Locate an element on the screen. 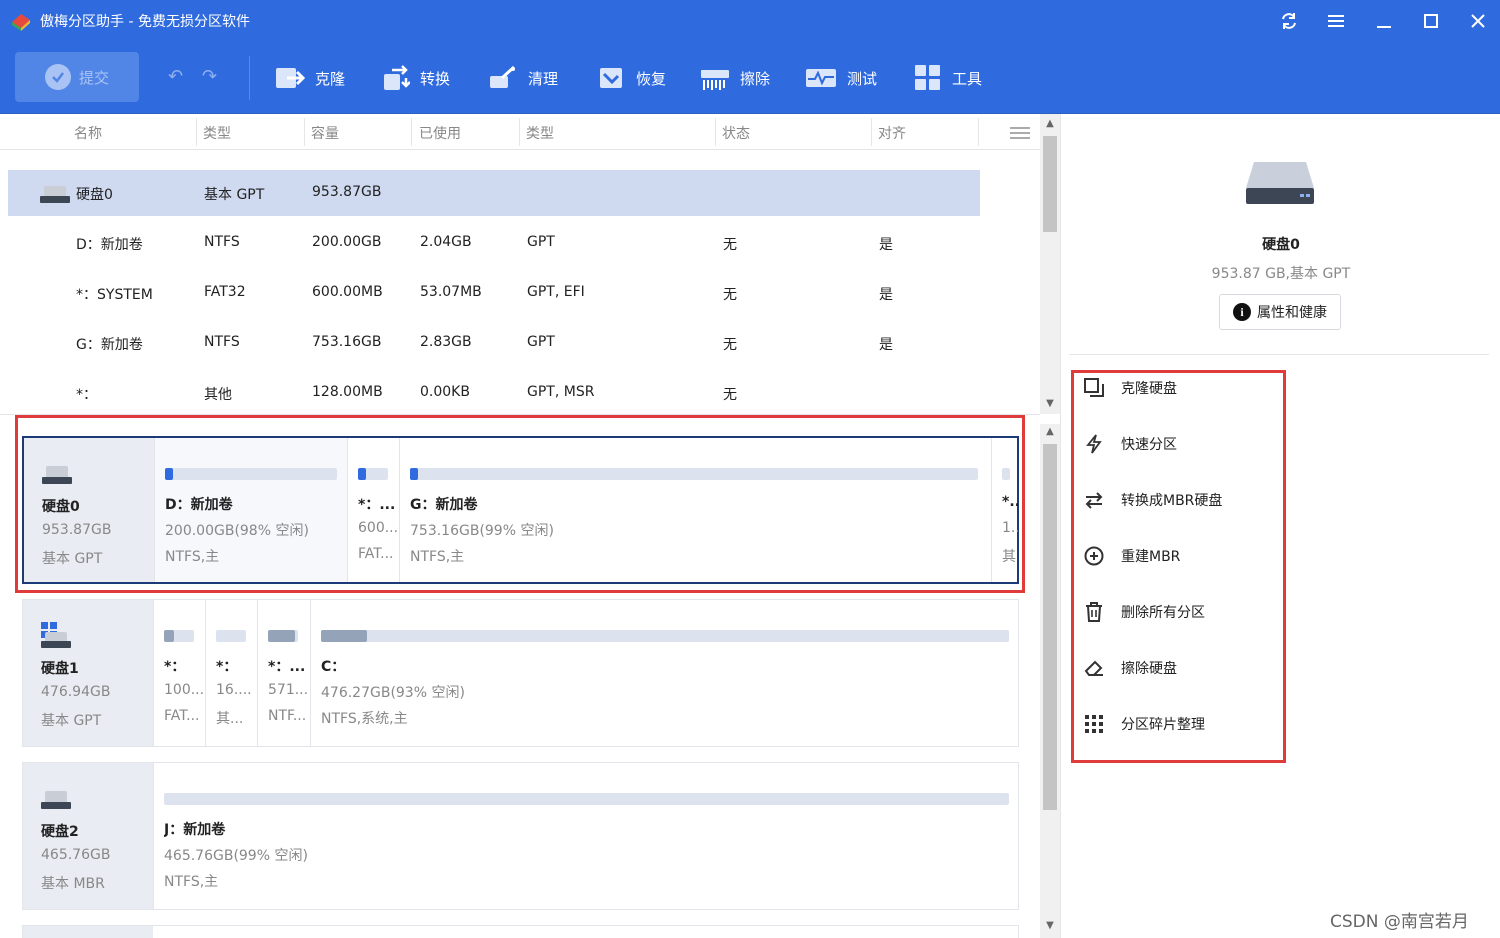 This screenshot has width=1500, height=938. clean-icon is located at coordinates (503, 76).